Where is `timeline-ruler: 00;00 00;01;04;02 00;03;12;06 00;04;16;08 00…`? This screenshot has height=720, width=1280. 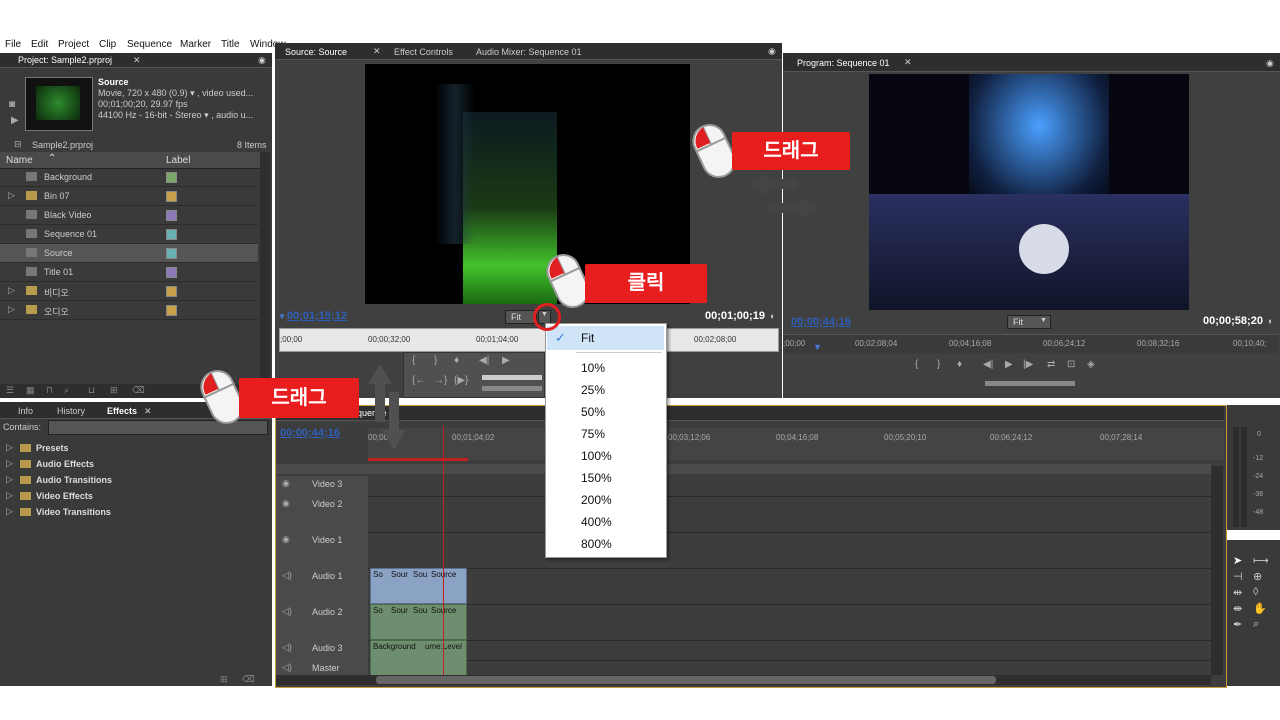 timeline-ruler: 00;00 00;01;04;02 00;03;12;06 00;04;16;08 00… is located at coordinates (796, 444).